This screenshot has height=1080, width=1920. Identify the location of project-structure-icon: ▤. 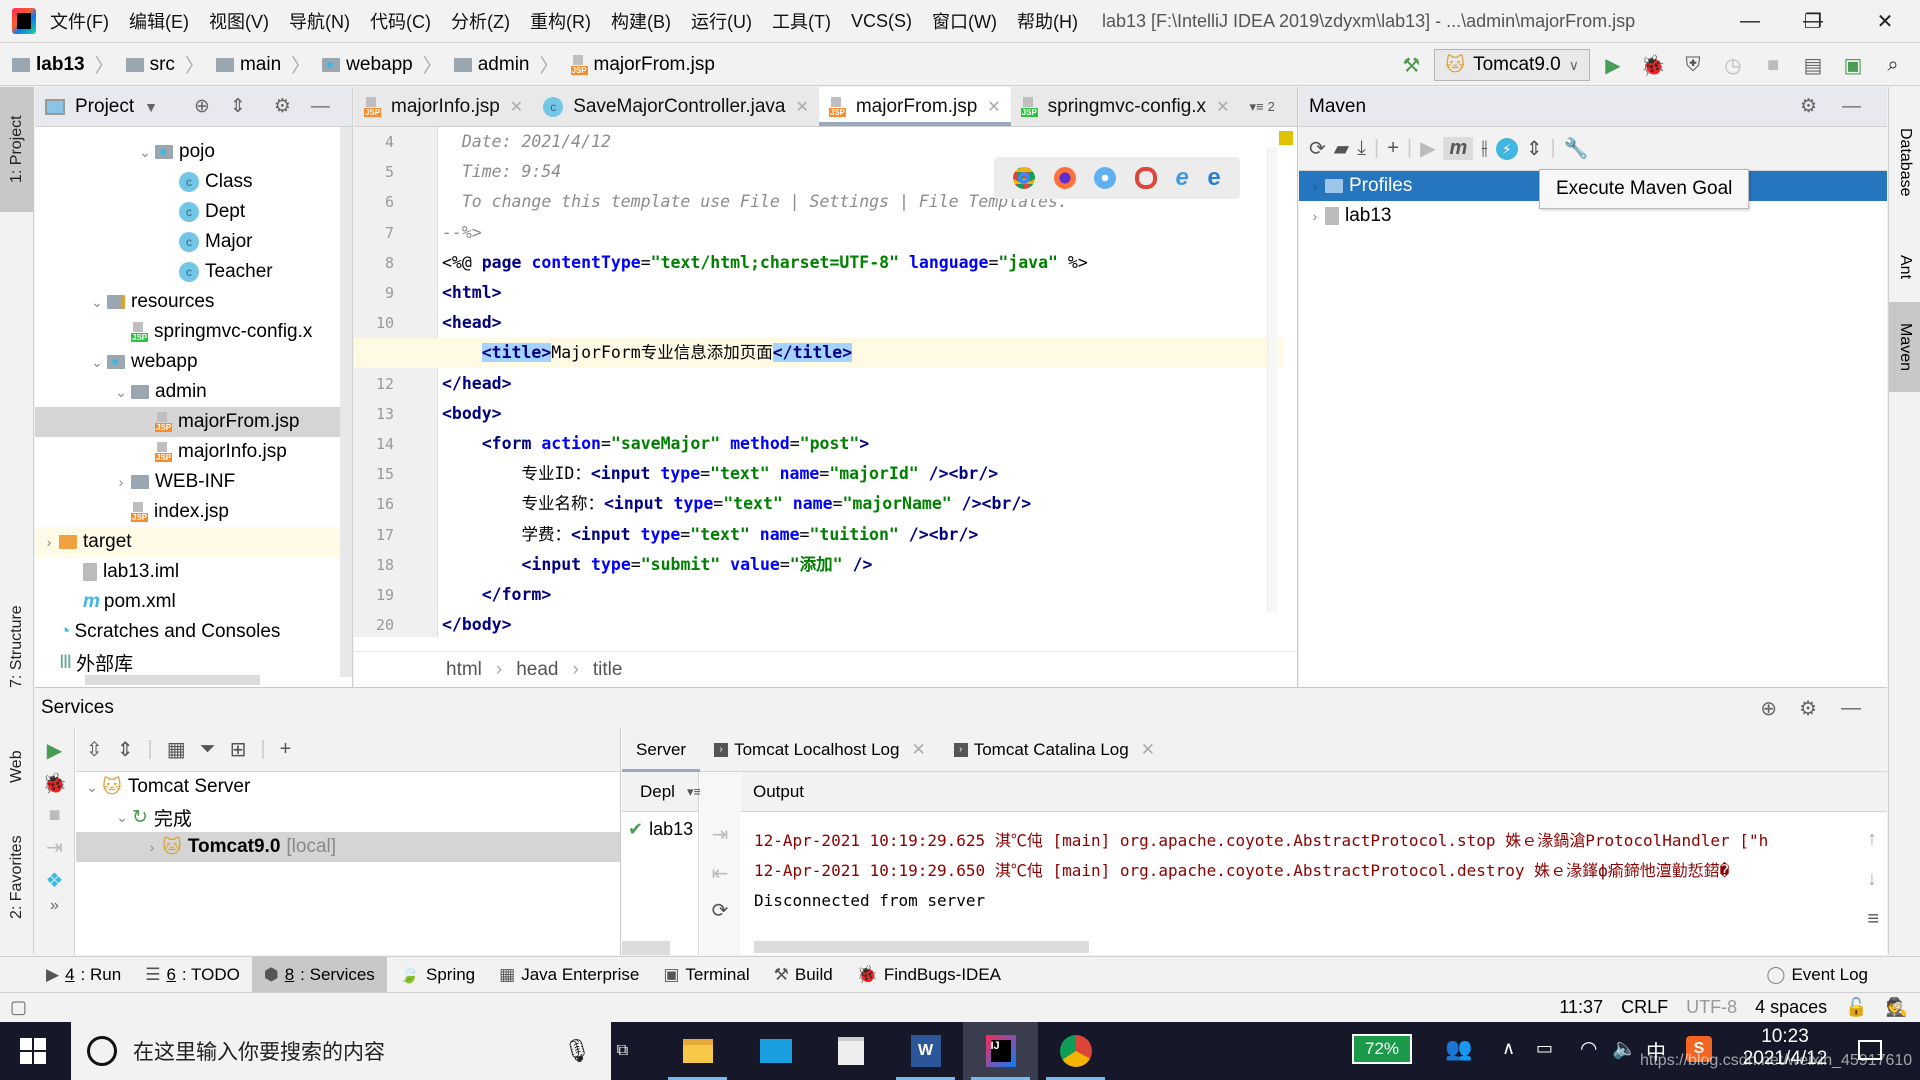
(1813, 65).